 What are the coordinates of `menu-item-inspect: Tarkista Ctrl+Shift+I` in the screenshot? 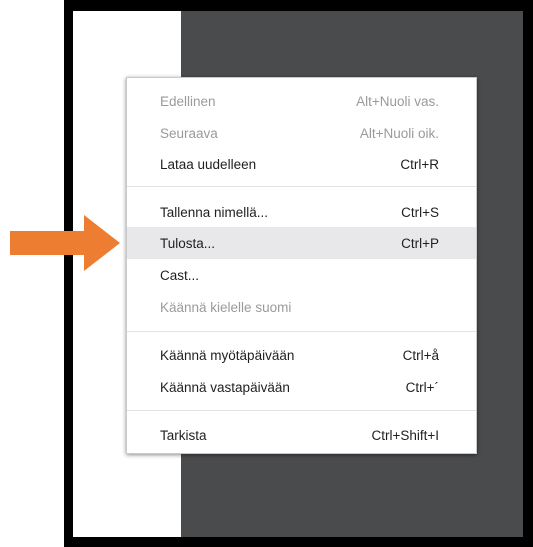 It's located at (301, 435).